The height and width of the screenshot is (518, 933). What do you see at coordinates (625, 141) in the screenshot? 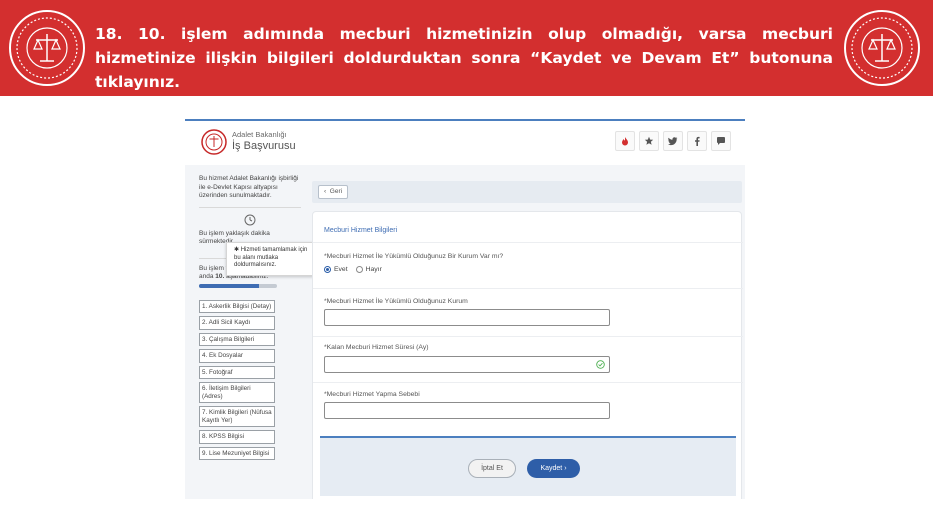
I see `fire-icon` at bounding box center [625, 141].